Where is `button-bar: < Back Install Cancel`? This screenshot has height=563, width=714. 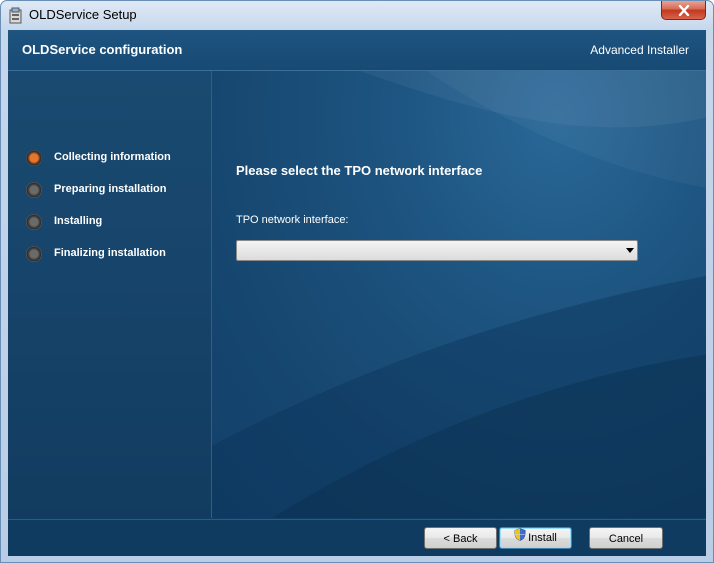 button-bar: < Back Install Cancel is located at coordinates (357, 537).